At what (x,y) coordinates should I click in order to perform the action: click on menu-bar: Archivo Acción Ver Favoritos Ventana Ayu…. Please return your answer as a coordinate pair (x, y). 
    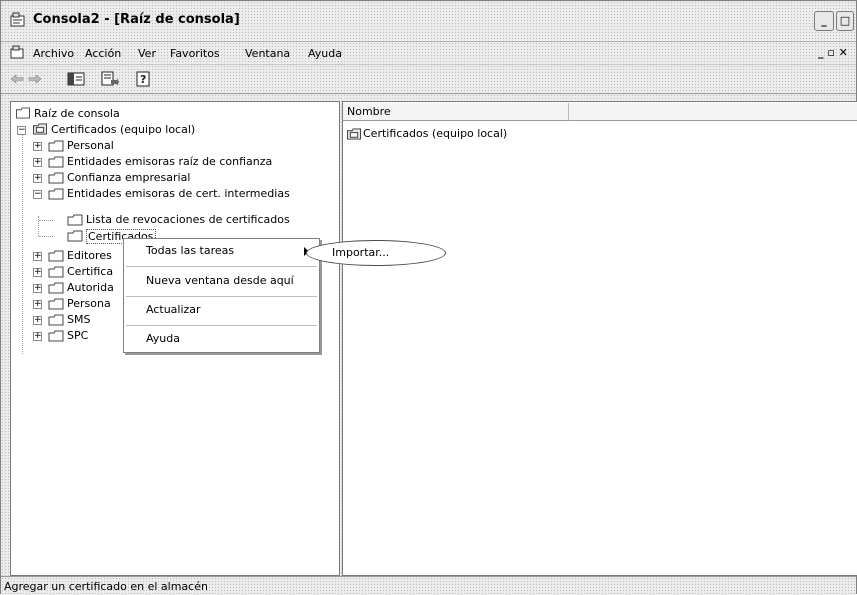
    Looking at the image, I should click on (428, 53).